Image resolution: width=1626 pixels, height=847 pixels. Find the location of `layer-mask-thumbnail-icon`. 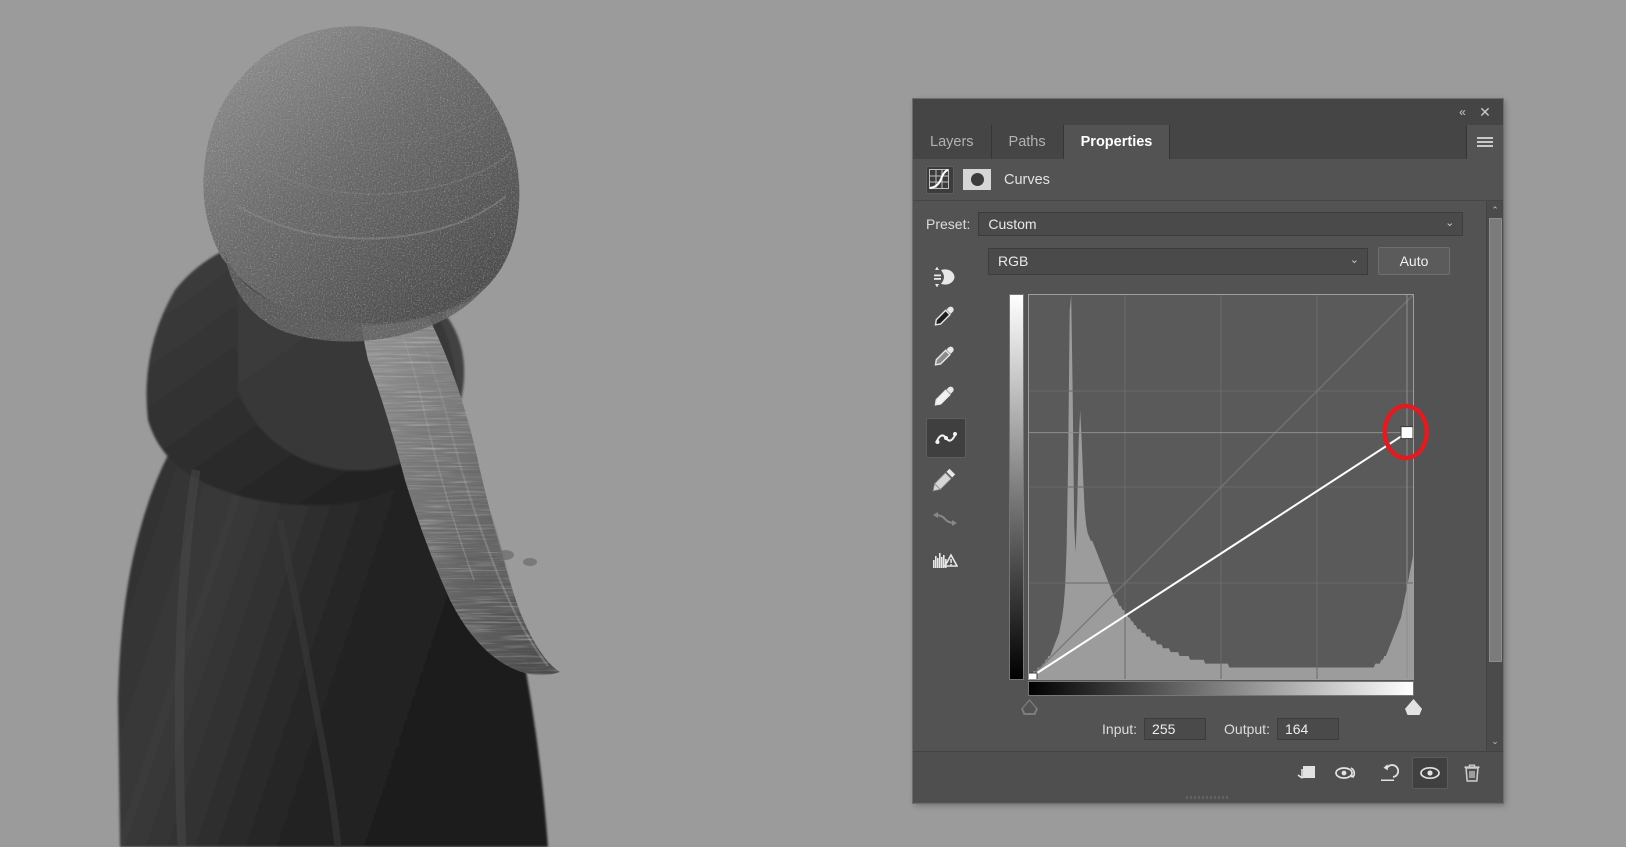

layer-mask-thumbnail-icon is located at coordinates (977, 179).